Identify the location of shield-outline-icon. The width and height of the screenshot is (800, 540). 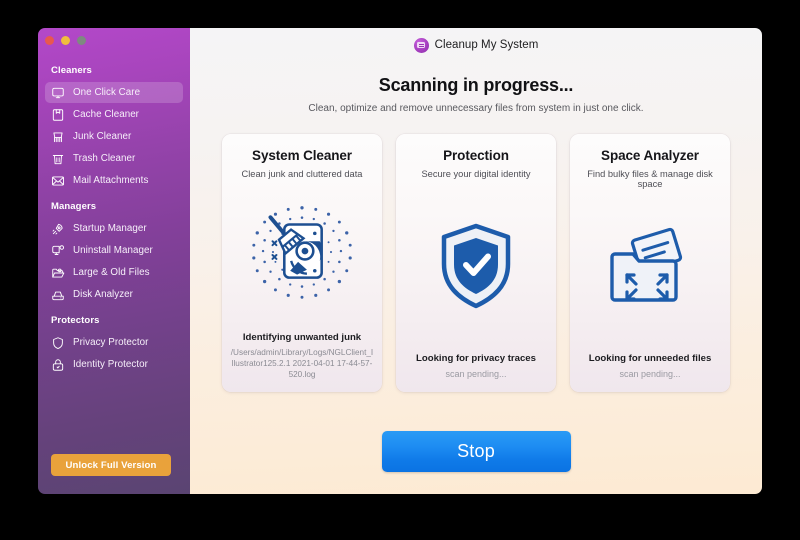
(58, 343).